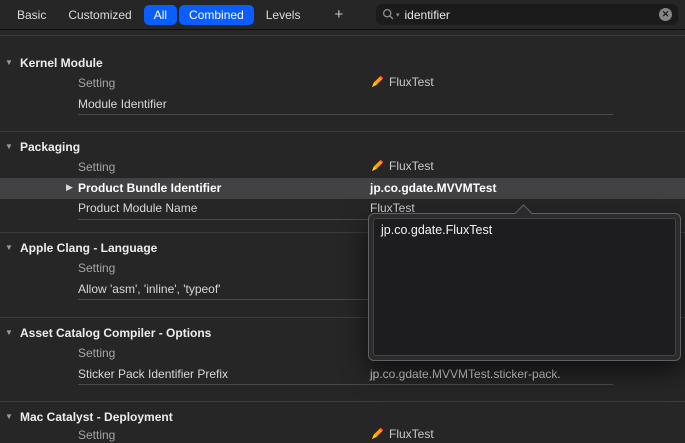 Image resolution: width=685 pixels, height=443 pixels. I want to click on setting-name: Allow 'asm', 'inline', 'typeof', so click(149, 289).